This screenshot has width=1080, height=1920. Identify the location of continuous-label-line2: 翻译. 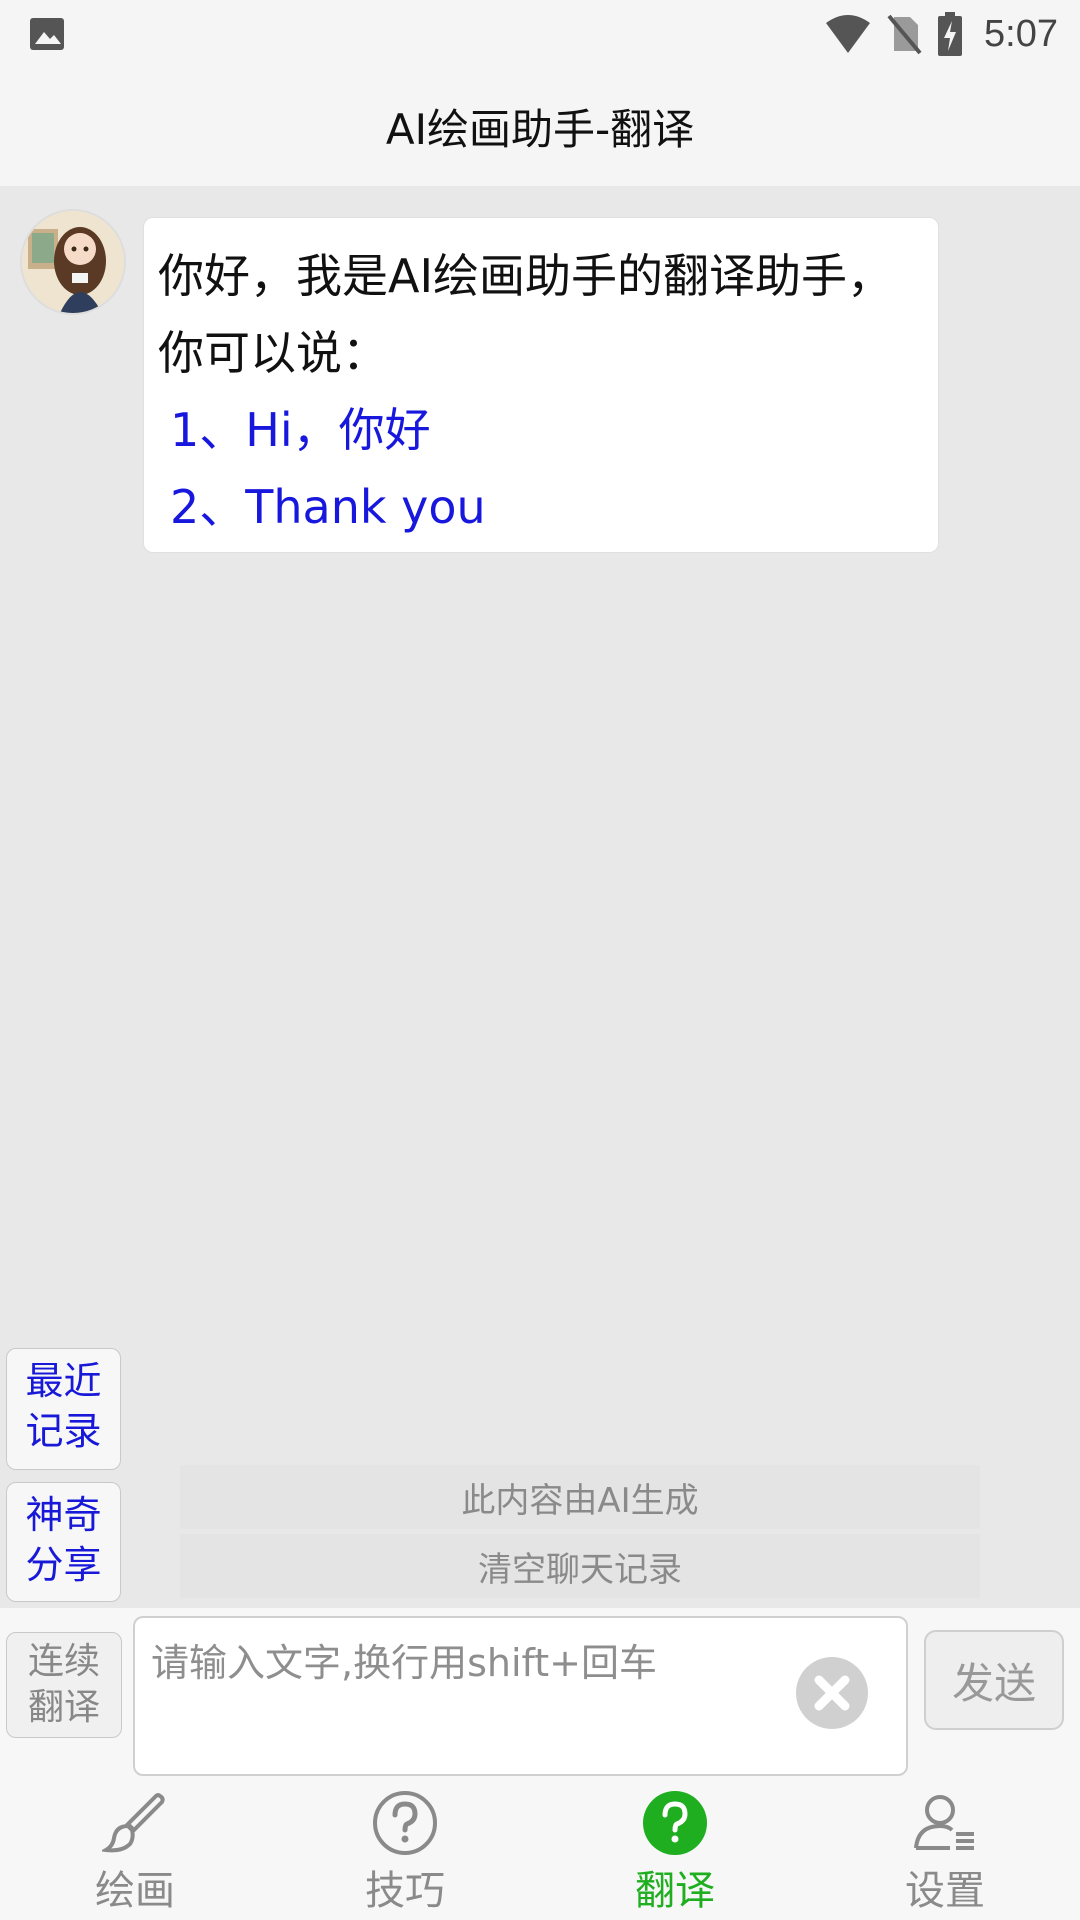
(63, 1707).